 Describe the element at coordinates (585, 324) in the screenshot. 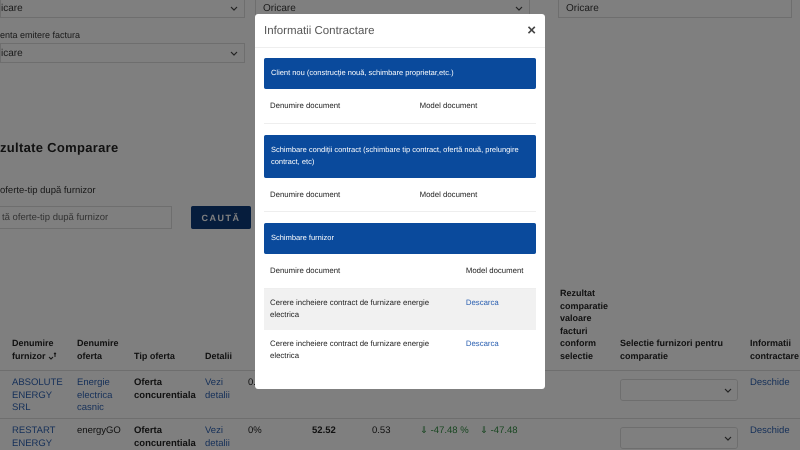

I see `column-header: Rezultat comparatie valoare facturi conform selectie` at that location.